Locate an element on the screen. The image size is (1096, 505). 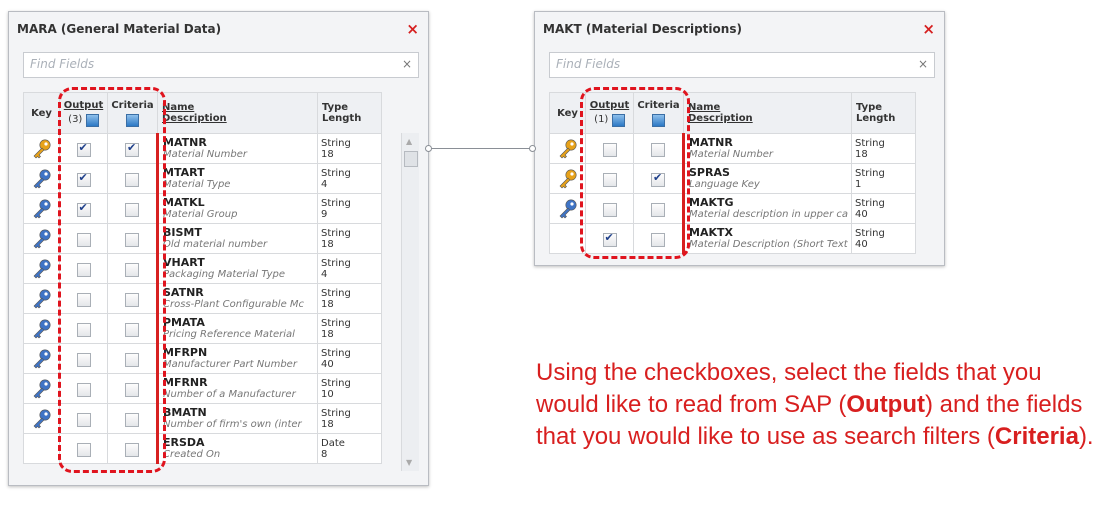
field-name-cell: ERSDA Created On is located at coordinates (237, 448).